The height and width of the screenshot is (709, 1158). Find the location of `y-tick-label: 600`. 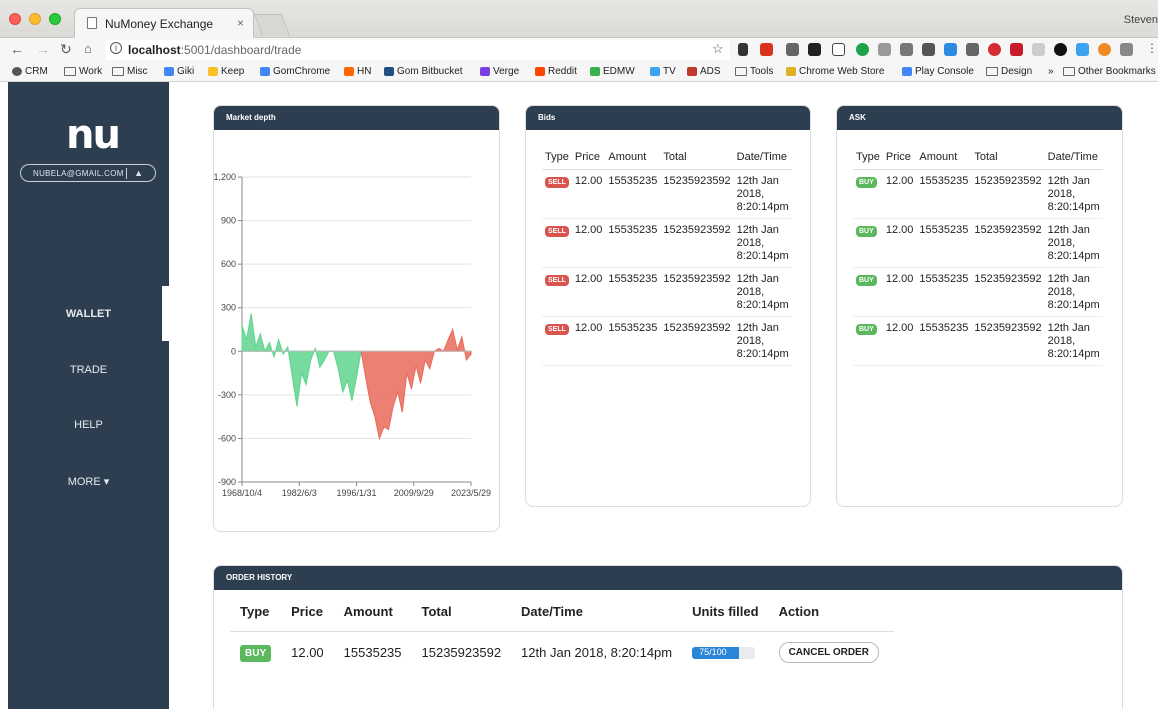

y-tick-label: 600 is located at coordinates (228, 264).